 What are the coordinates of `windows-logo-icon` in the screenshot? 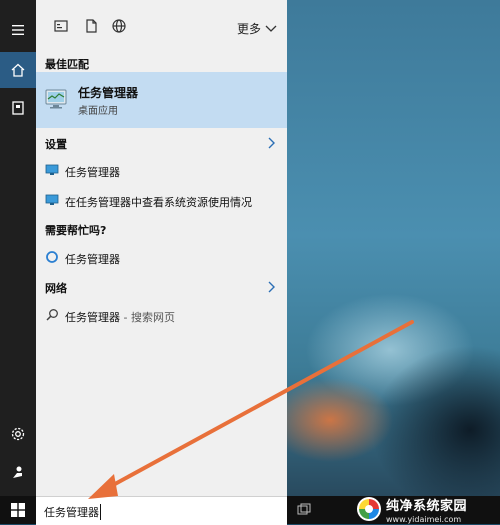 It's located at (18, 510).